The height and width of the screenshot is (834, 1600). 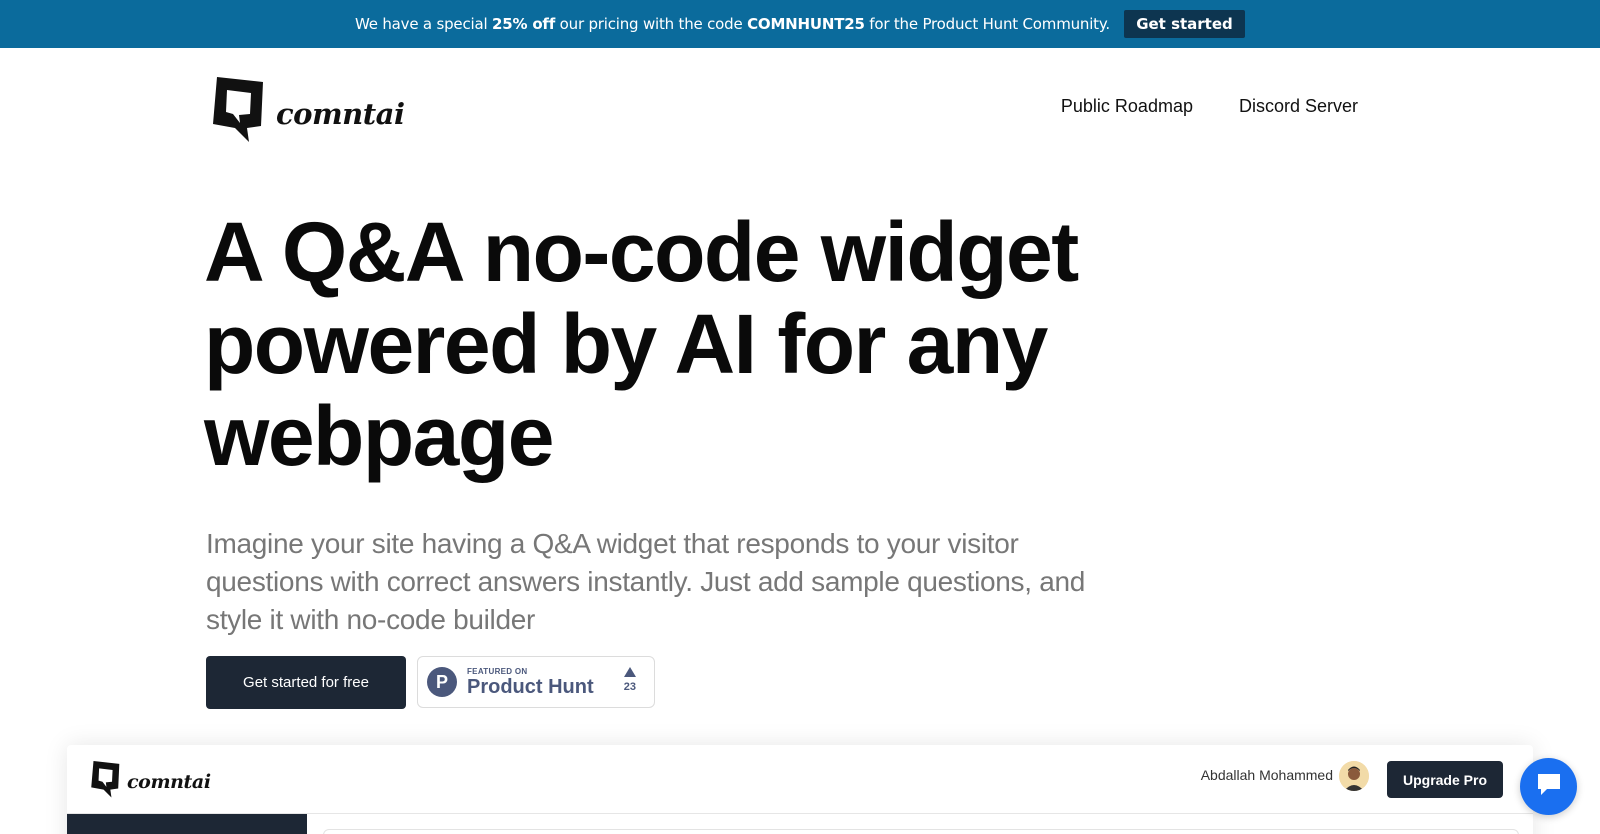 I want to click on promo-code: COMNHUNT25, so click(x=806, y=24).